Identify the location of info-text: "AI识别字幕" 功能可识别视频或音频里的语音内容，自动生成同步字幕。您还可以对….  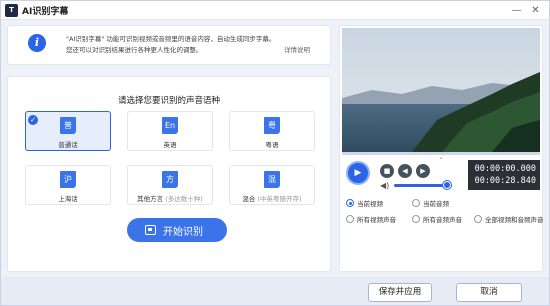
(171, 44).